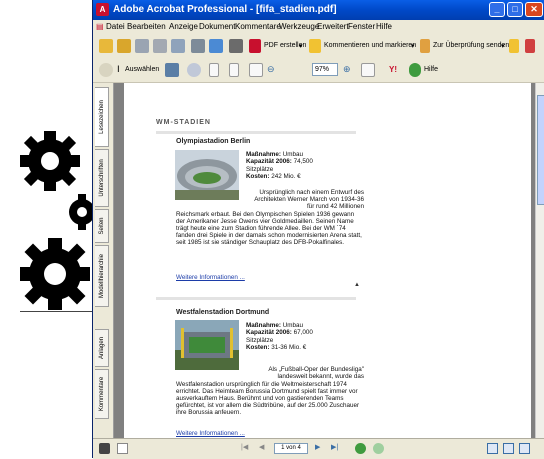 This screenshot has width=544, height=459. Describe the element at coordinates (333, 26) in the screenshot. I see `menu-erweitert: Erweitert` at that location.